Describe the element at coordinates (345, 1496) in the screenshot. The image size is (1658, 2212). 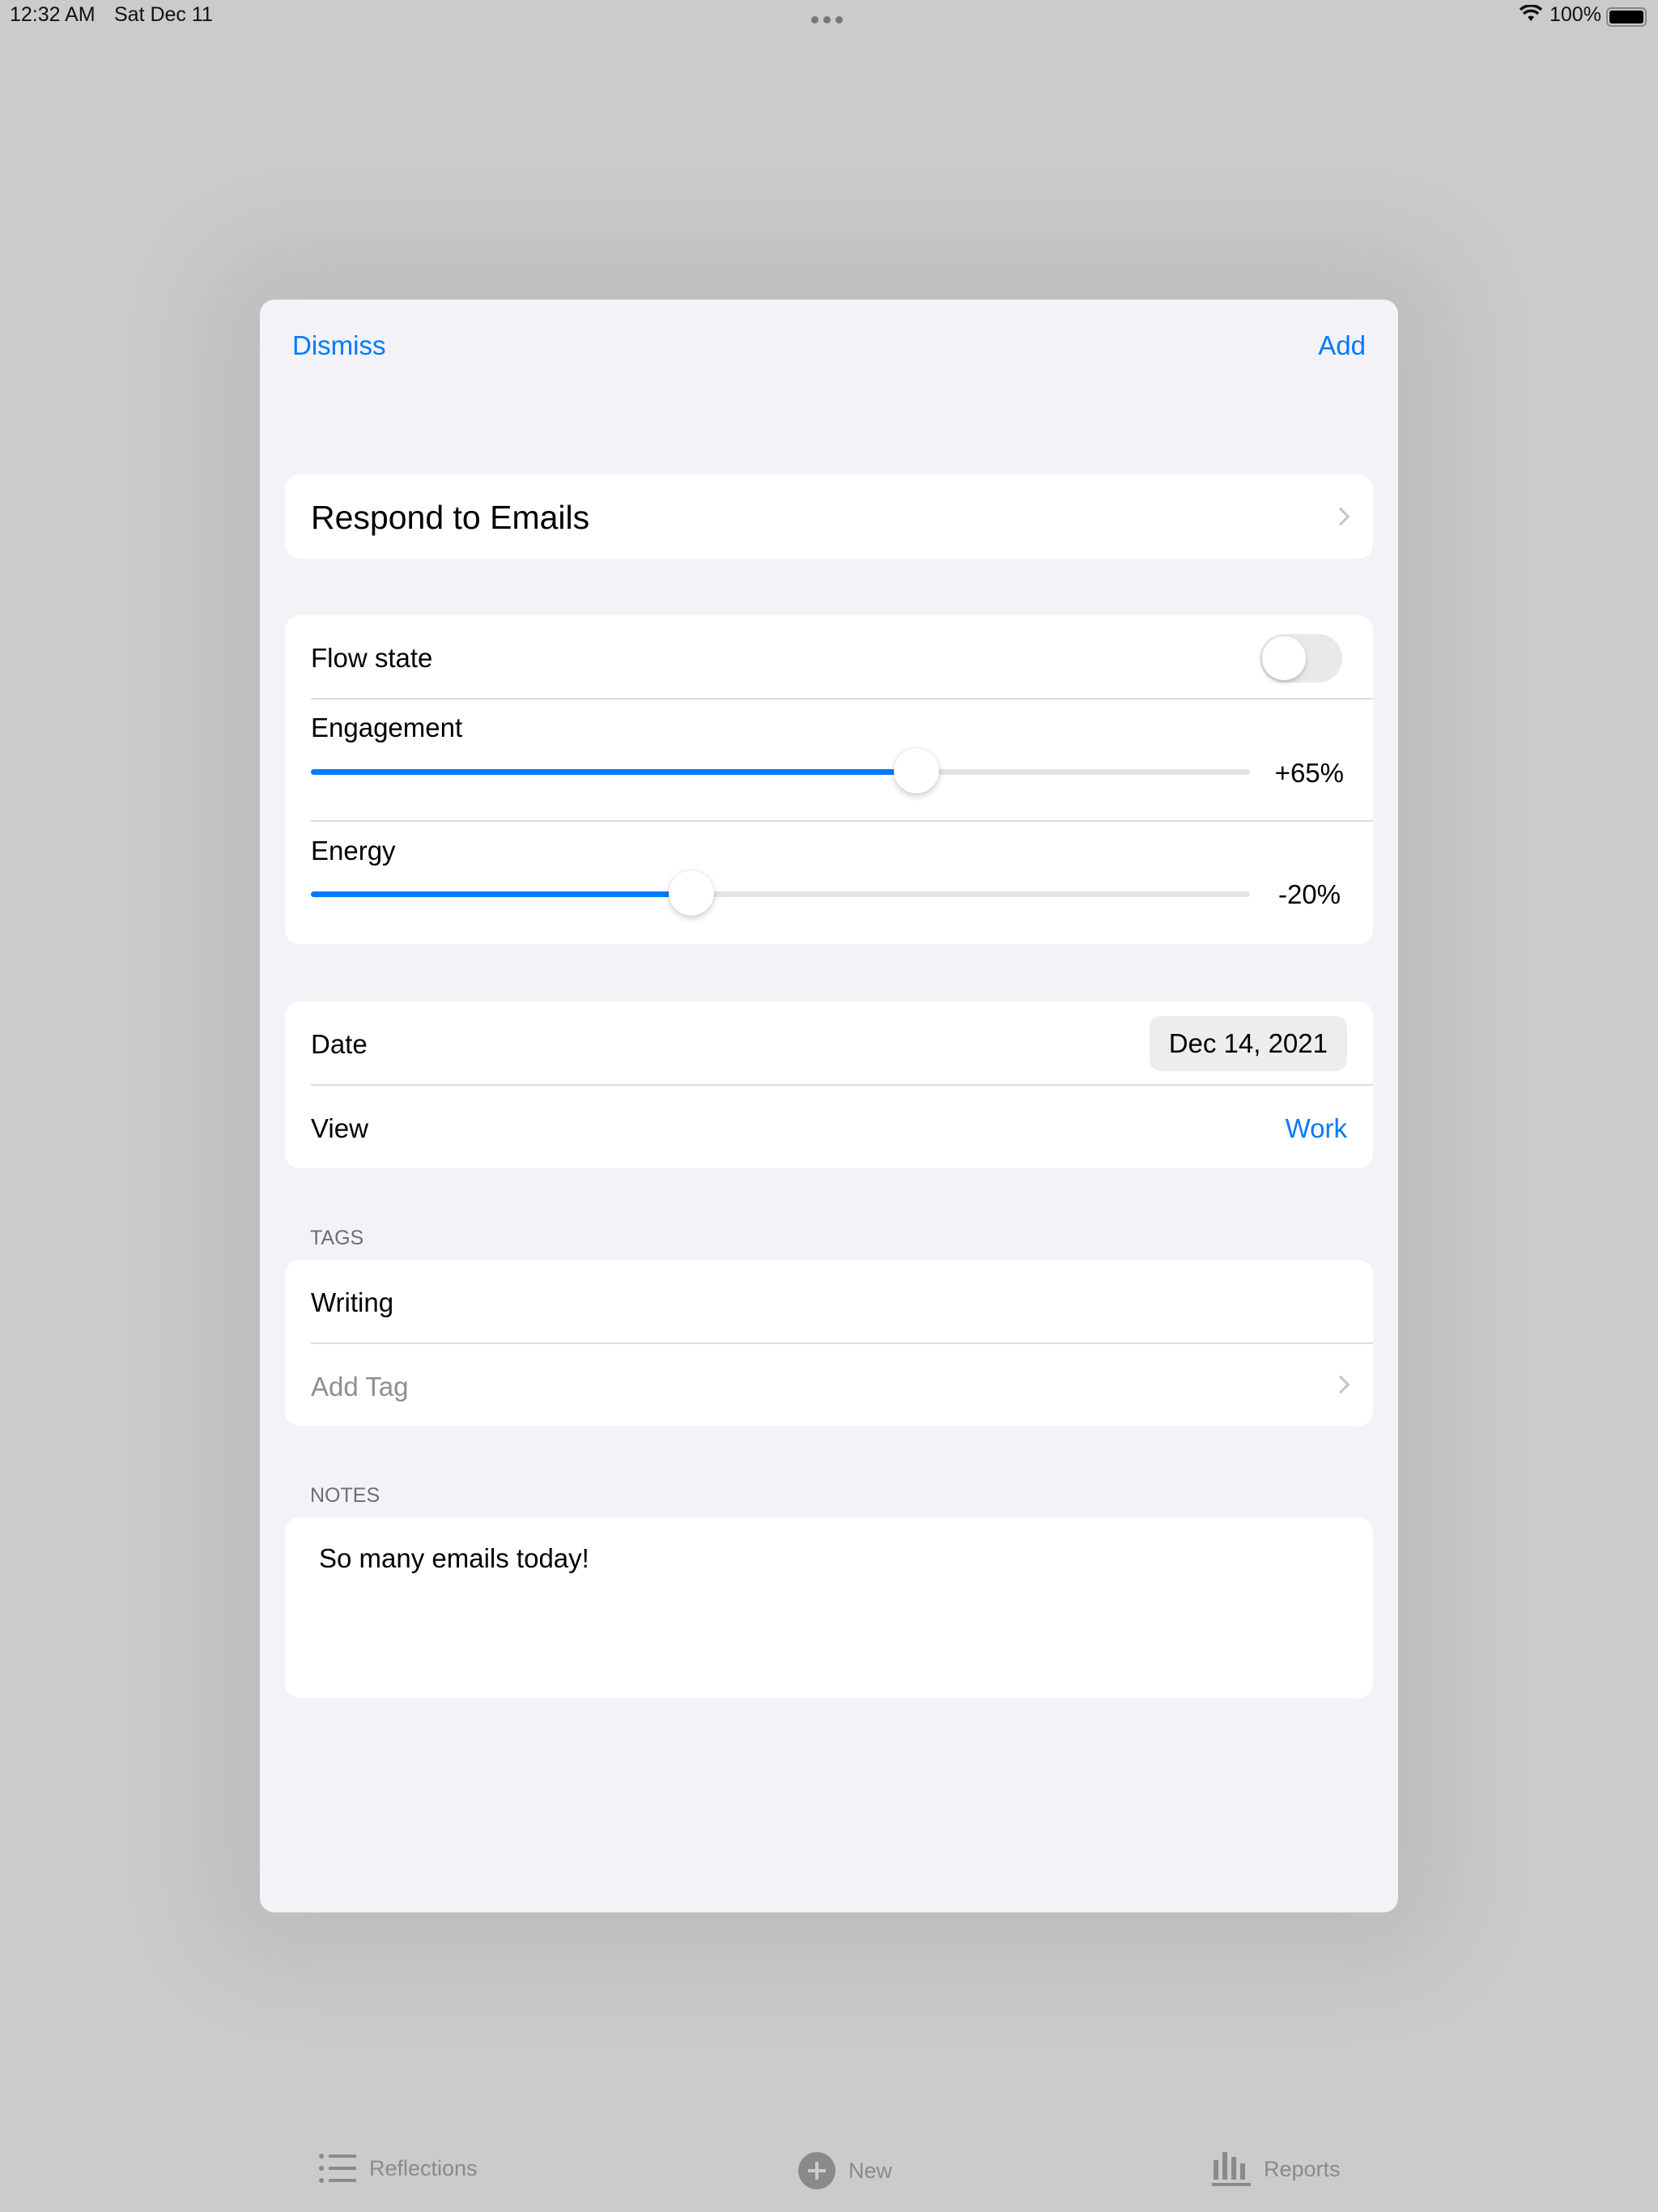
I see `notes-header: NOTES` at that location.